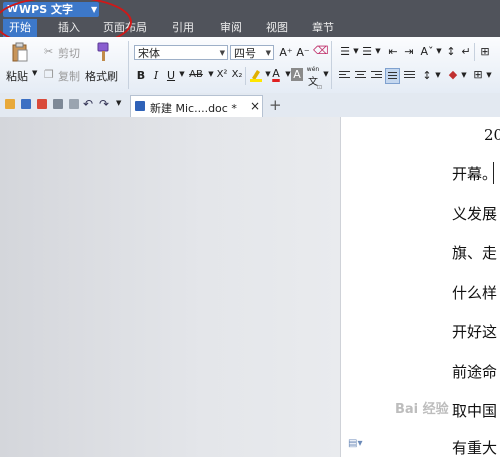 This screenshot has width=500, height=458. I want to click on align-right-icon, so click(376, 76).